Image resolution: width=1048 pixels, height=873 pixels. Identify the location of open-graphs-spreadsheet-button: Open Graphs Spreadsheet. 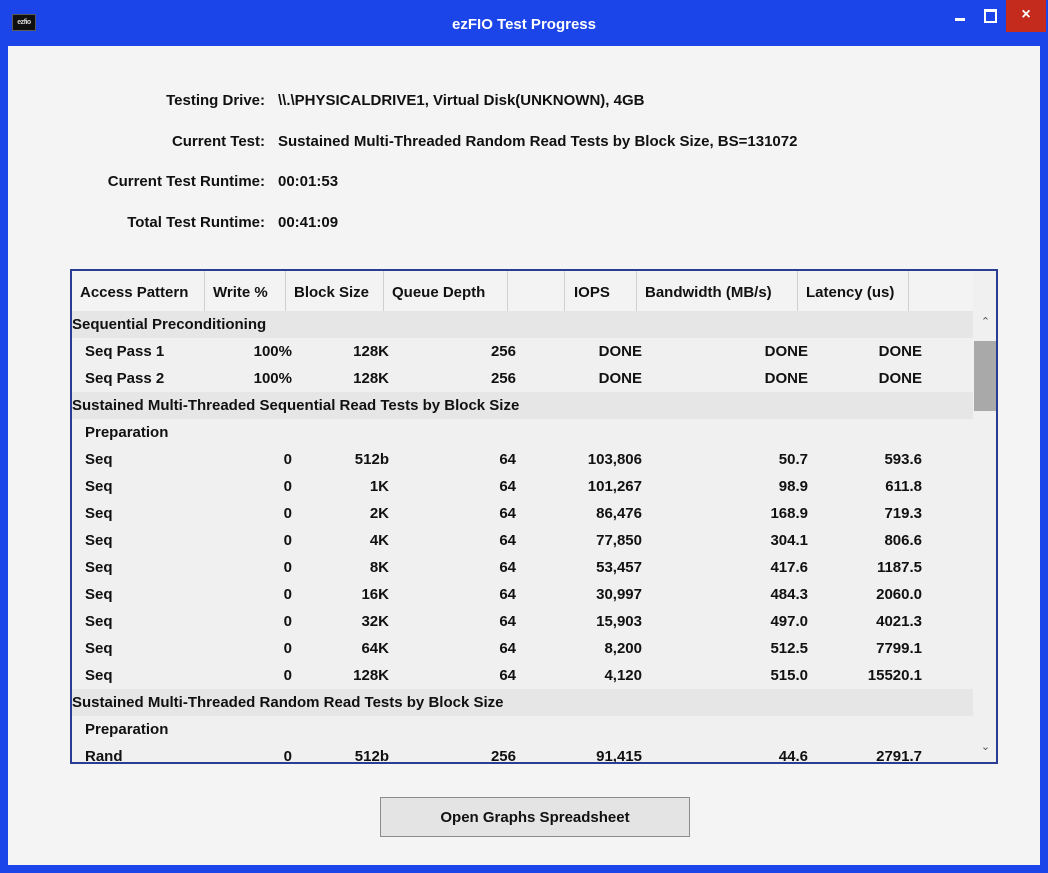
(535, 817).